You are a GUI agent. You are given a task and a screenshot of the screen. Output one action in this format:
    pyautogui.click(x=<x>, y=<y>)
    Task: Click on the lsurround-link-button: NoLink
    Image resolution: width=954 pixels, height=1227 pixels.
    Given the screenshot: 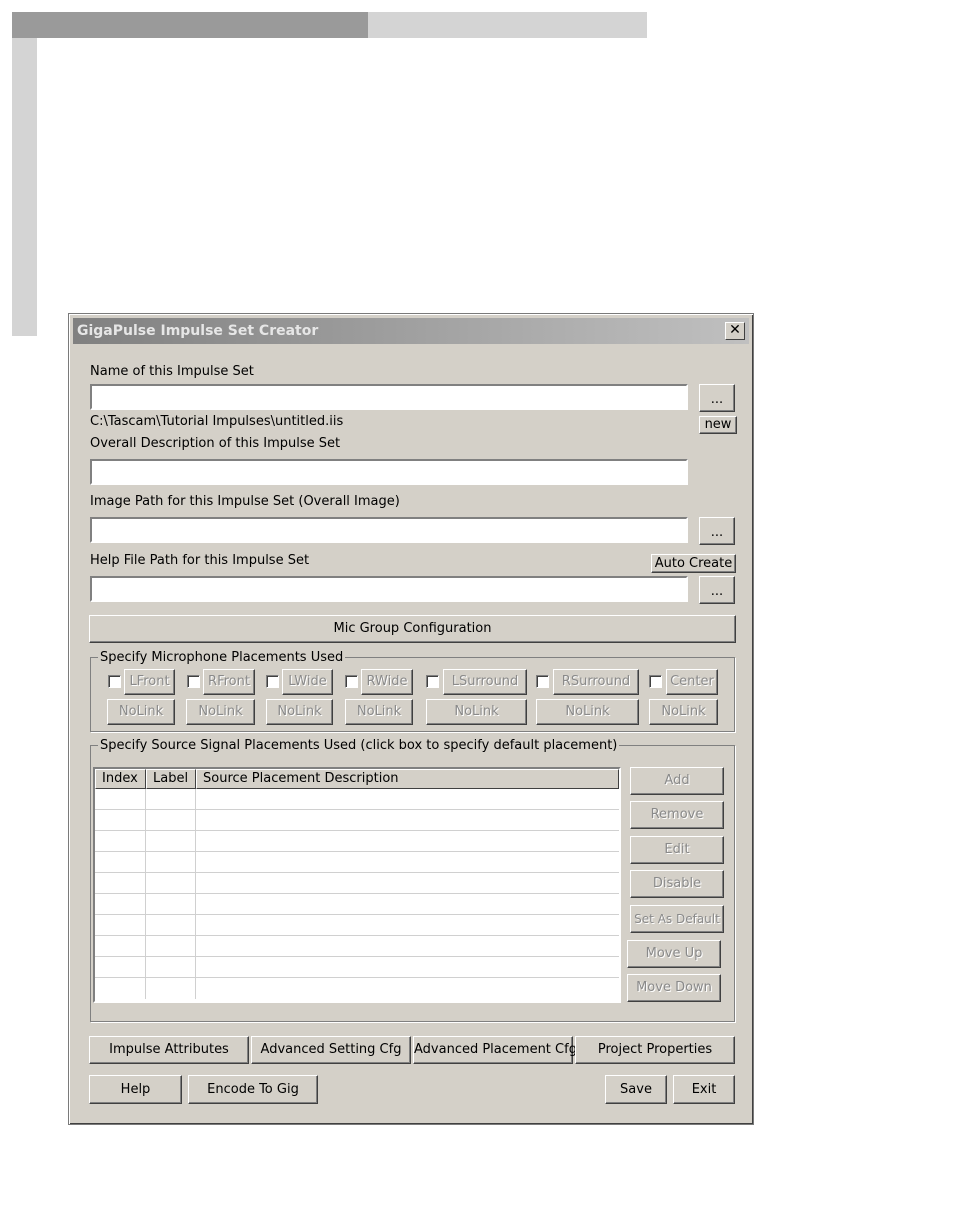 What is the action you would take?
    pyautogui.click(x=476, y=712)
    